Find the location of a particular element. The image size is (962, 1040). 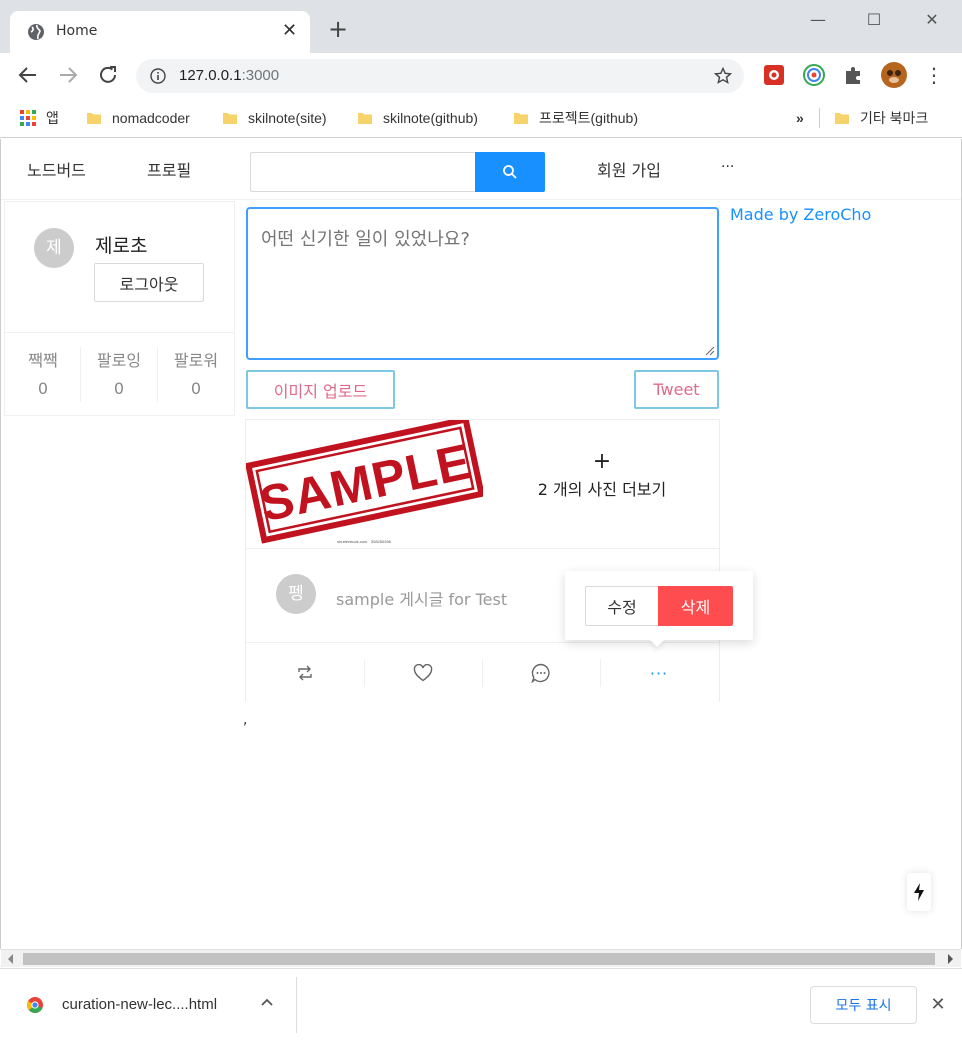

stat-followings: 팔로잉 0 is located at coordinates (119, 372).